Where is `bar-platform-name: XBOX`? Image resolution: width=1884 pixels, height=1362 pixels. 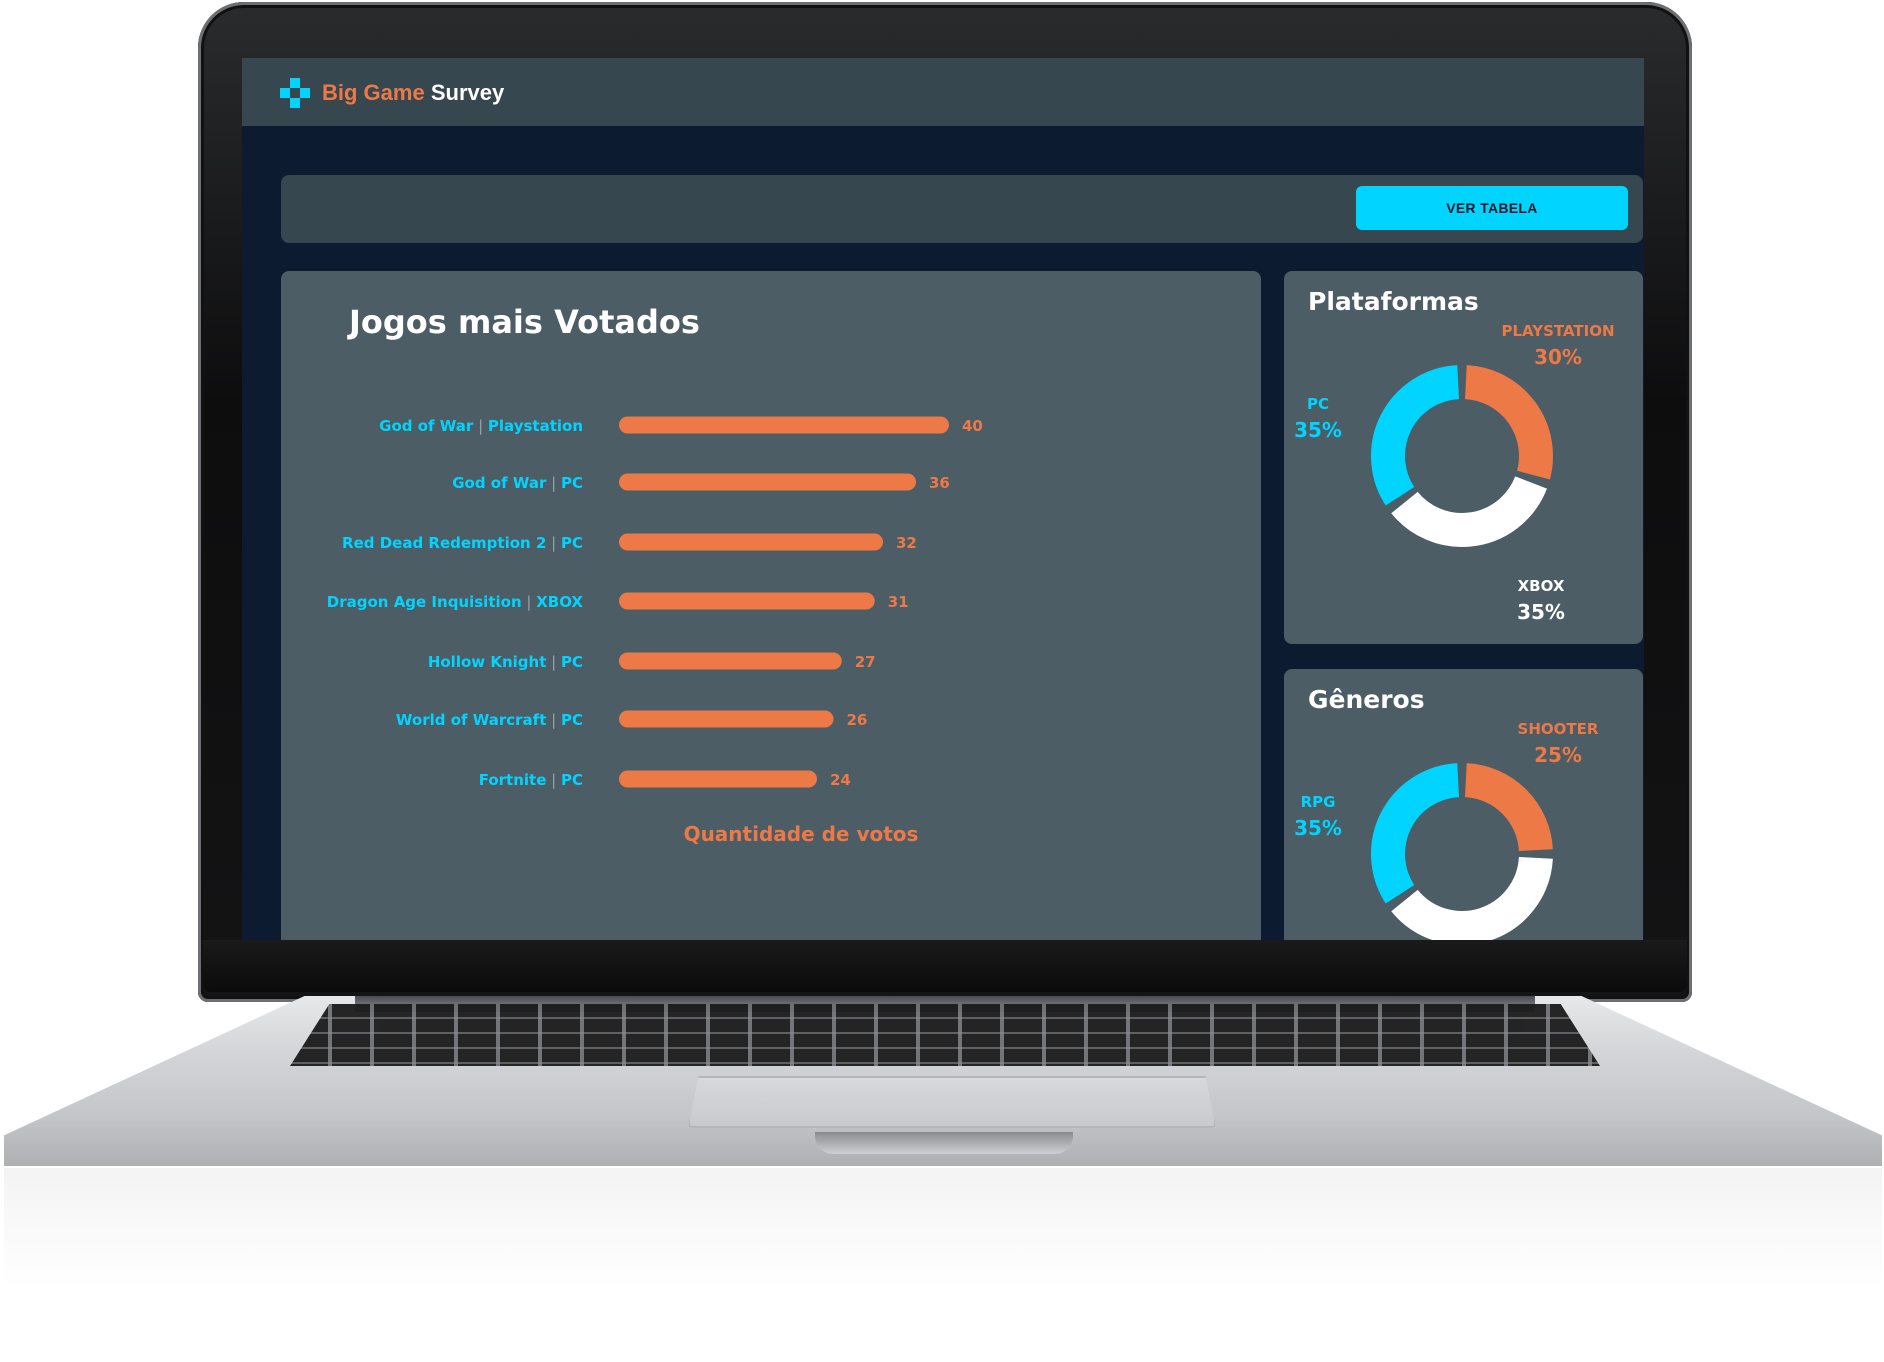 bar-platform-name: XBOX is located at coordinates (559, 602).